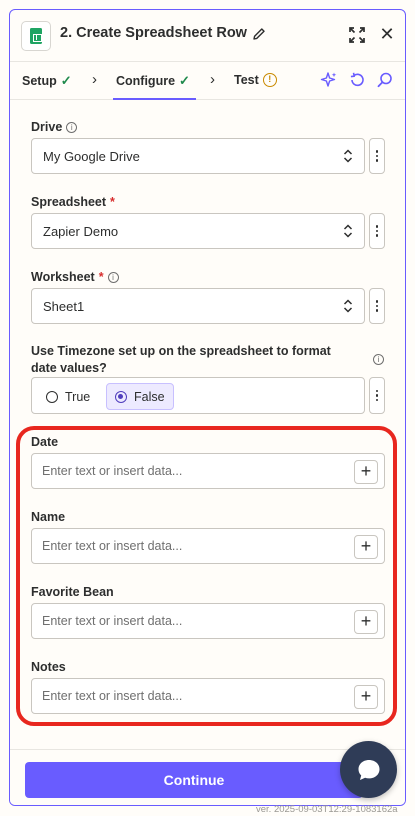  I want to click on close-icon: ✕, so click(387, 34).